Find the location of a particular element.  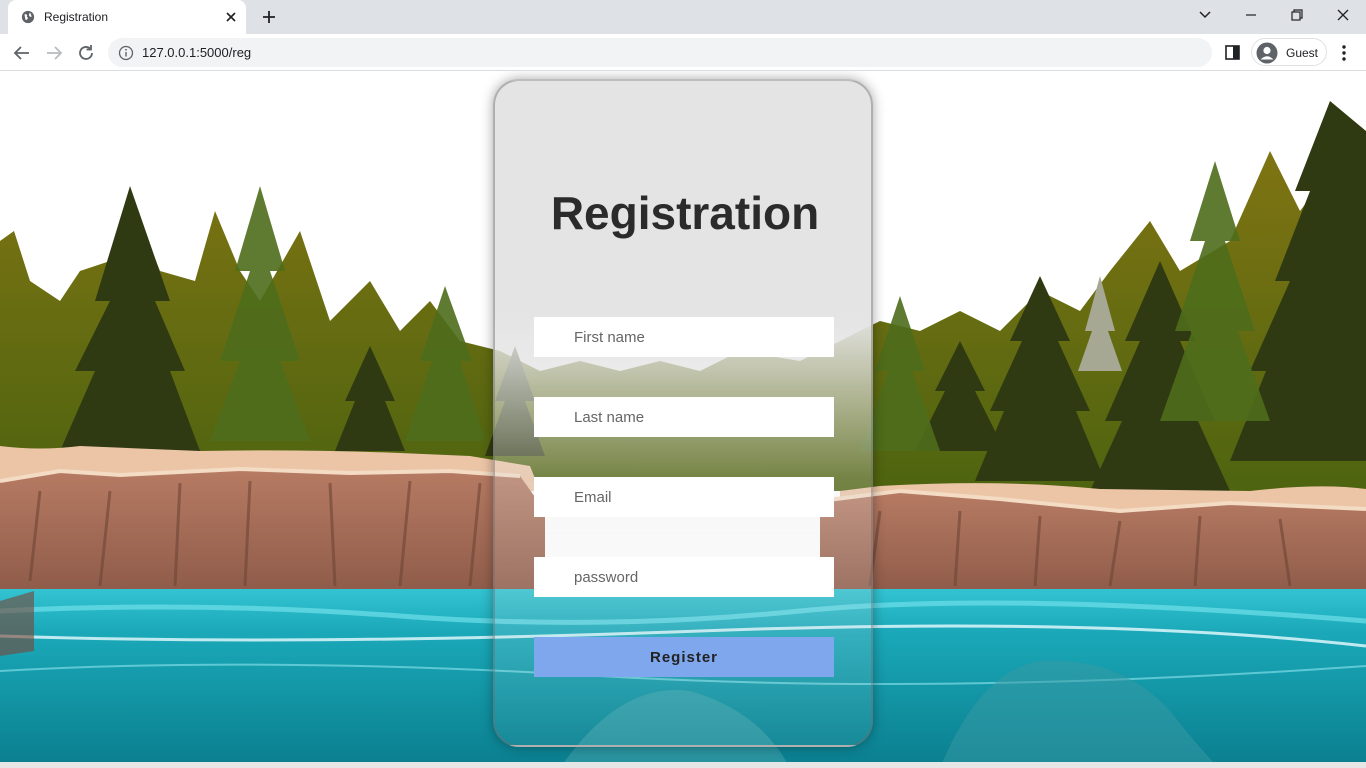

page-title: Registration is located at coordinates (685, 213).